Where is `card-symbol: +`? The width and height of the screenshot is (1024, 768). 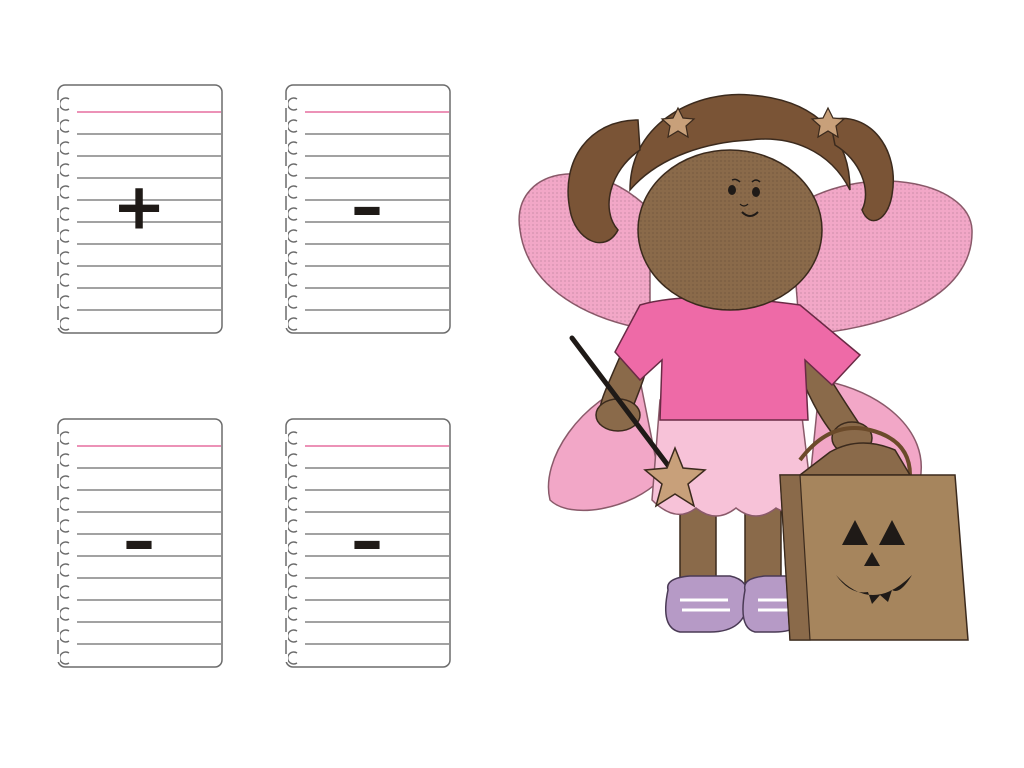
card-symbol: + is located at coordinates (139, 207).